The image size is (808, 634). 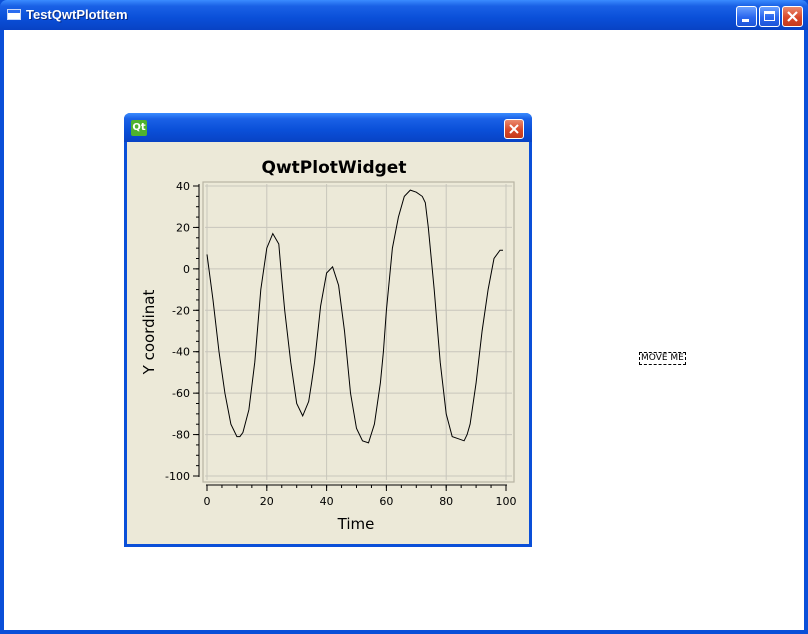 What do you see at coordinates (181, 352) in the screenshot?
I see `y-tick-label: -40` at bounding box center [181, 352].